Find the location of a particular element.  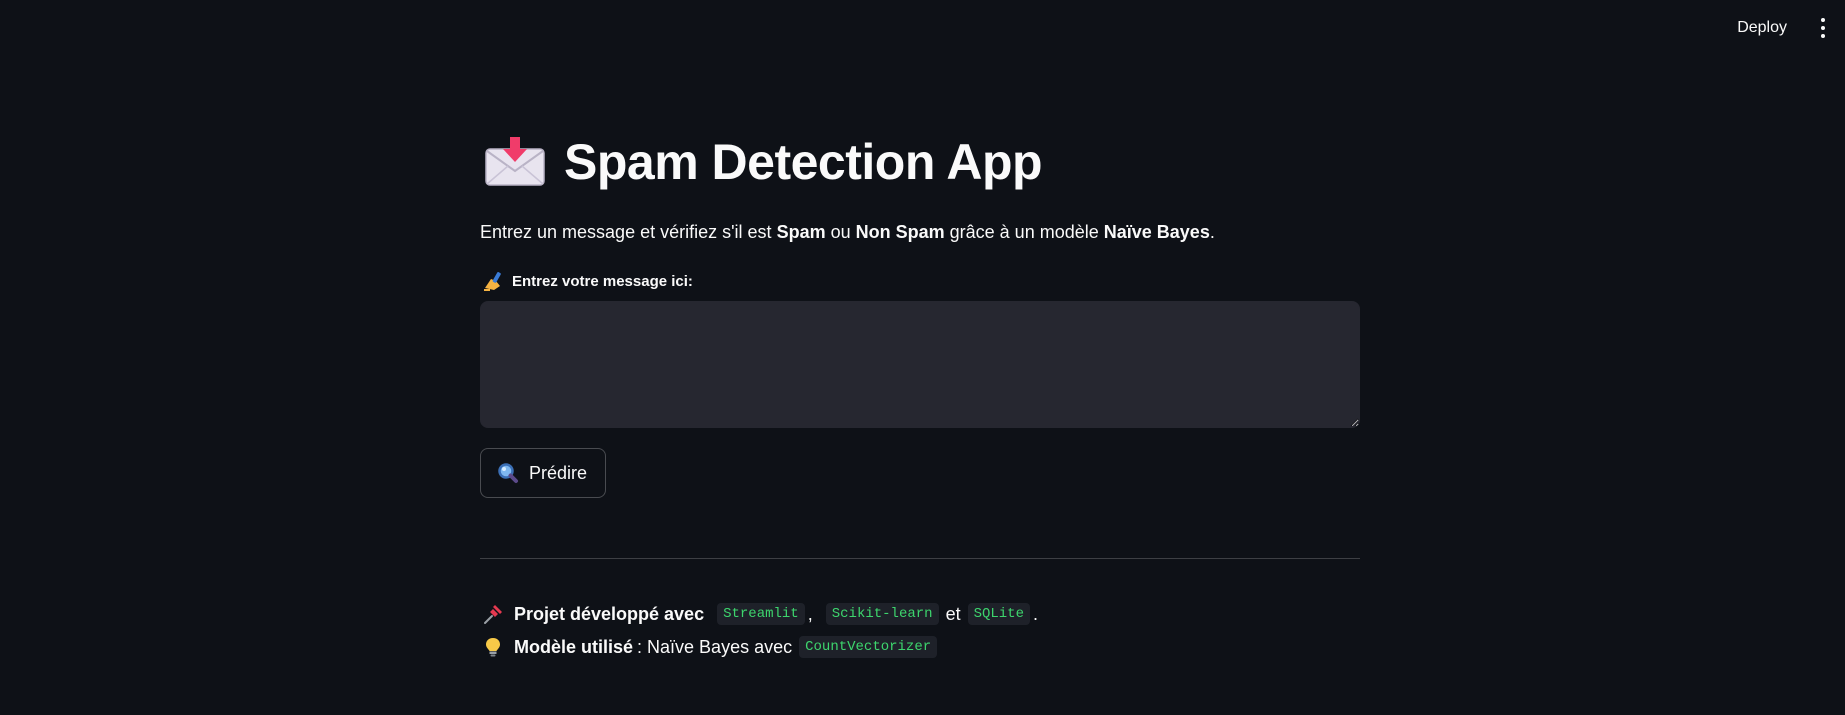

divider is located at coordinates (920, 558).